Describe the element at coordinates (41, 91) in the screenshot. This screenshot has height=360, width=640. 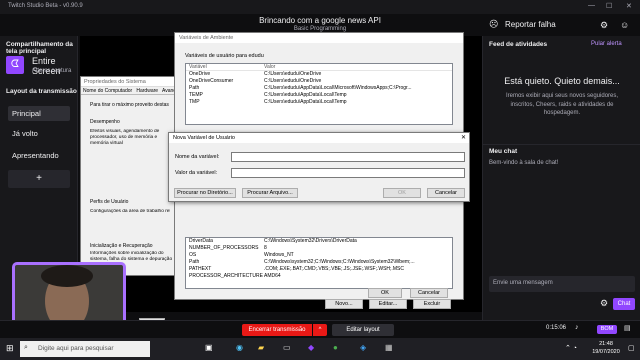
I see `layout-title: Layout da transmissão` at that location.